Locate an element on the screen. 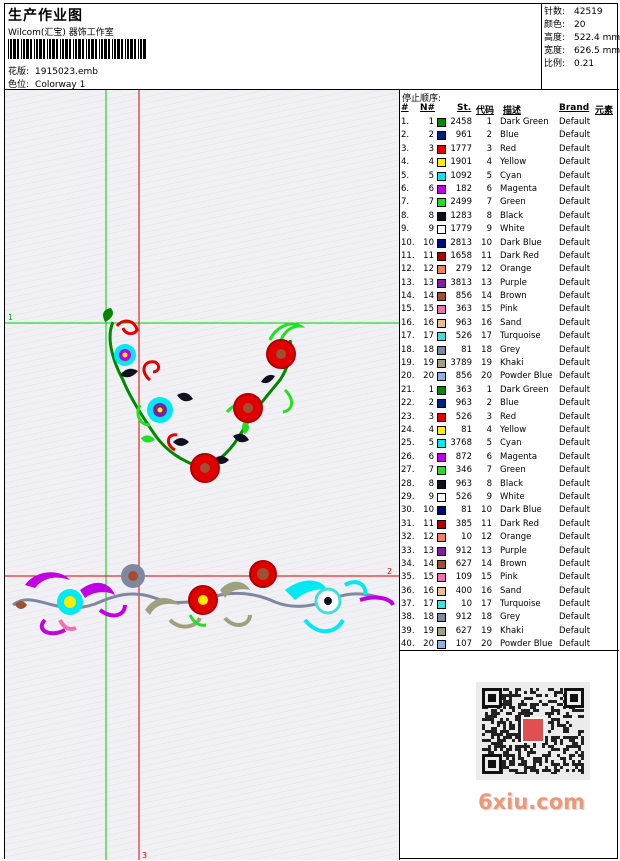 Image resolution: width=620 pixels, height=861 pixels. header-stitches: St. is located at coordinates (464, 108).